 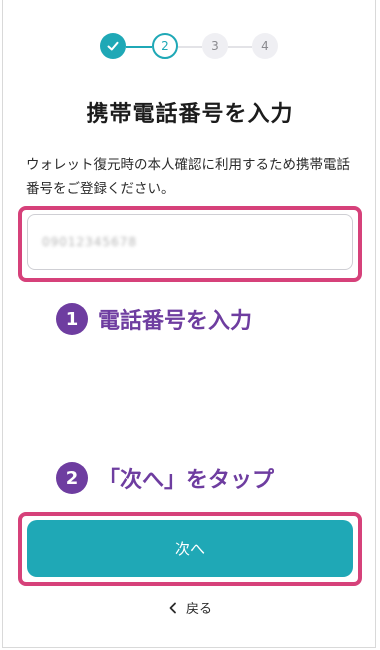 I want to click on chevron-left-icon, so click(x=172, y=607).